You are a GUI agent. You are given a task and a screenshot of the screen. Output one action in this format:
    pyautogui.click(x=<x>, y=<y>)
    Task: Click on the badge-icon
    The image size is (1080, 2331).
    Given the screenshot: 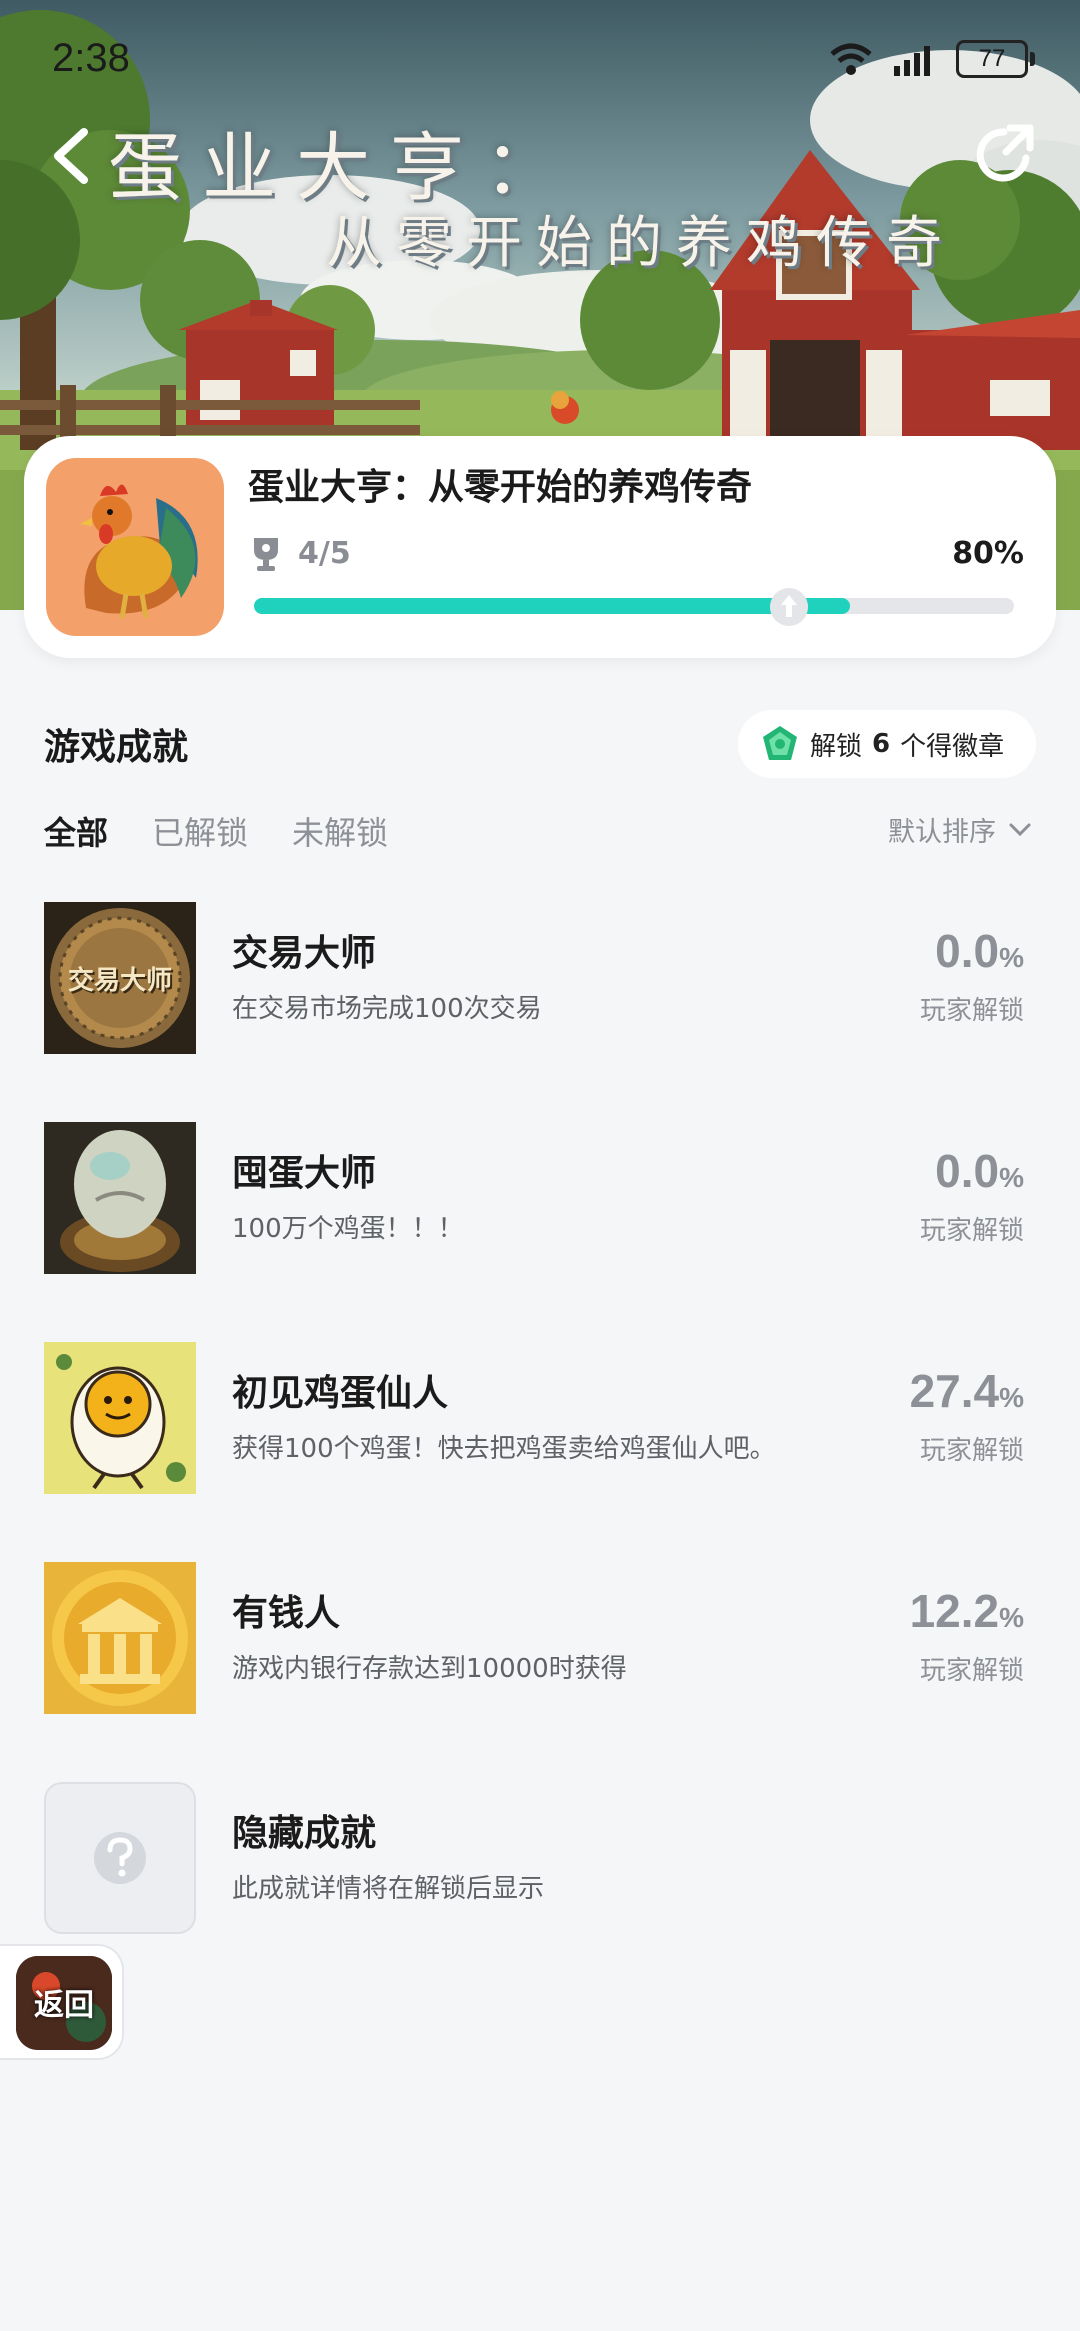 What is the action you would take?
    pyautogui.click(x=780, y=743)
    